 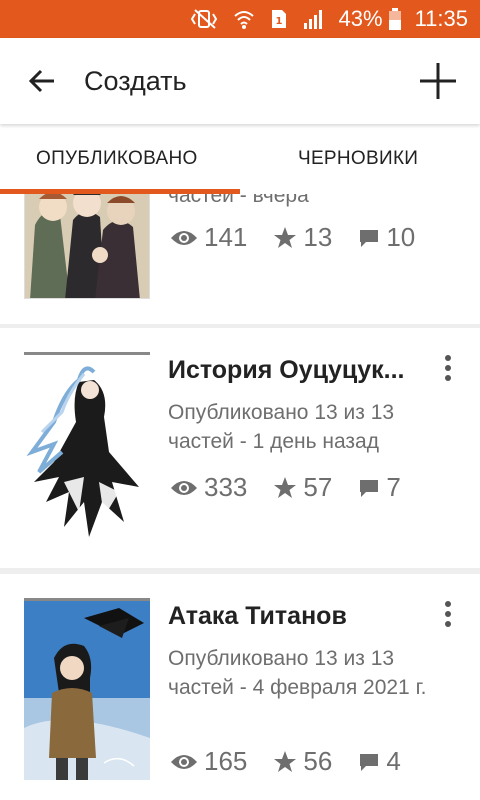 What do you see at coordinates (318, 237) in the screenshot?
I see `votes-count: 13` at bounding box center [318, 237].